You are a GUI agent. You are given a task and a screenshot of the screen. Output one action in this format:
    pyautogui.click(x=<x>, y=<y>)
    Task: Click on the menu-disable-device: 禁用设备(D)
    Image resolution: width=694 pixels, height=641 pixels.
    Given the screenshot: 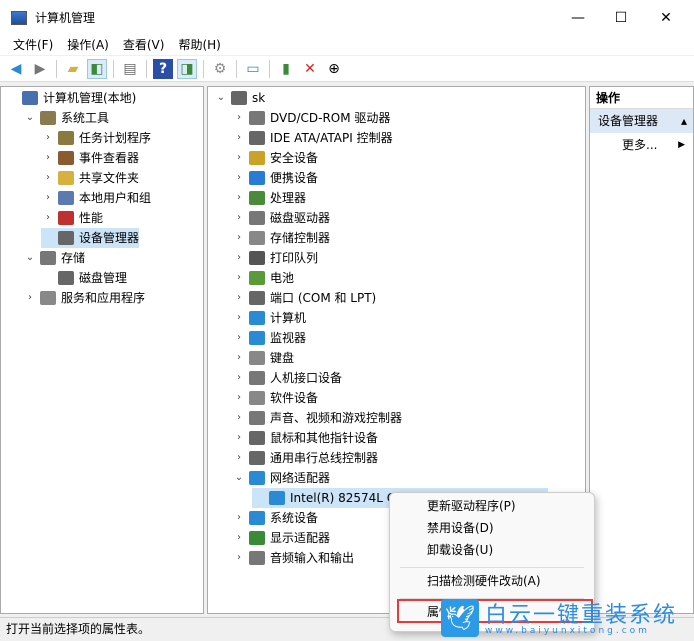 What is the action you would take?
    pyautogui.click(x=460, y=528)
    